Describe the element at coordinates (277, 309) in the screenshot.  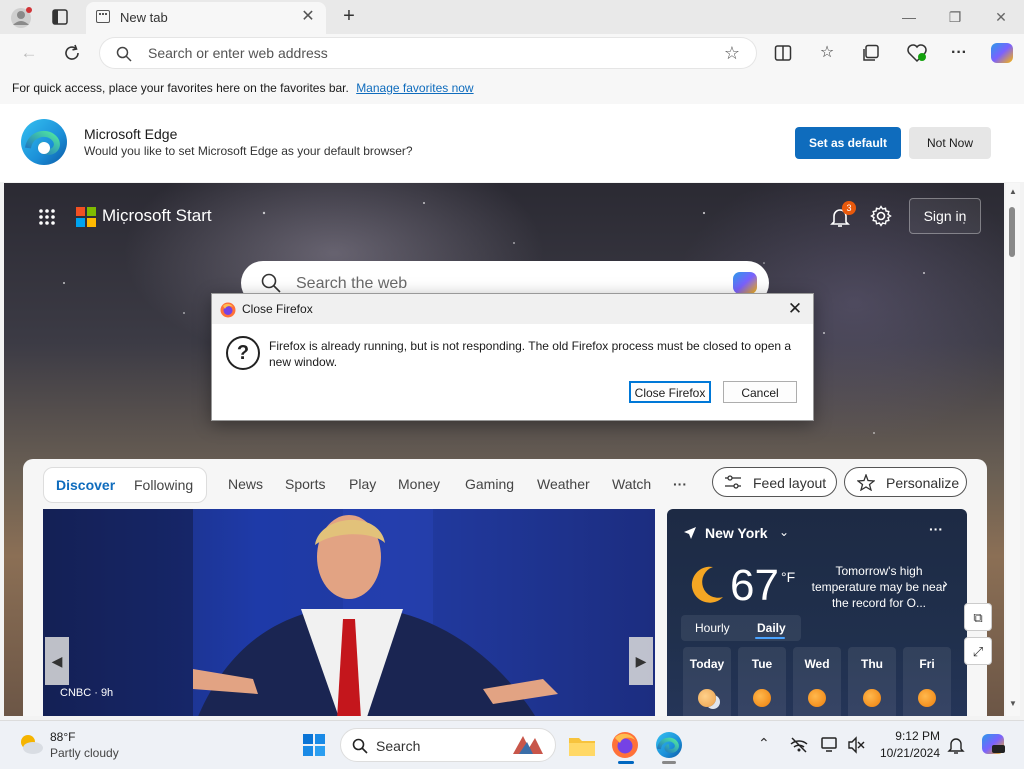
I see `dialog-title: Close Firefox` at that location.